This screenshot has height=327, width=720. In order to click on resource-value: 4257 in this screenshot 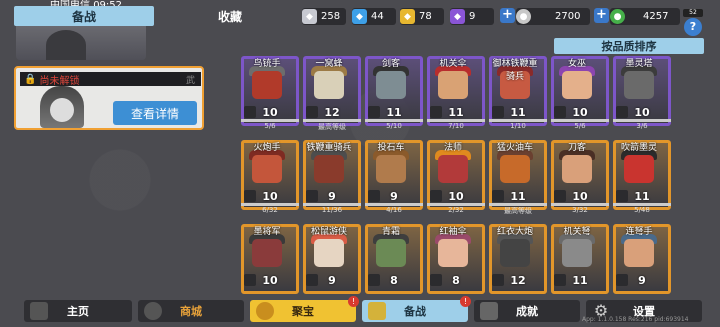, I will do `click(656, 16)`.